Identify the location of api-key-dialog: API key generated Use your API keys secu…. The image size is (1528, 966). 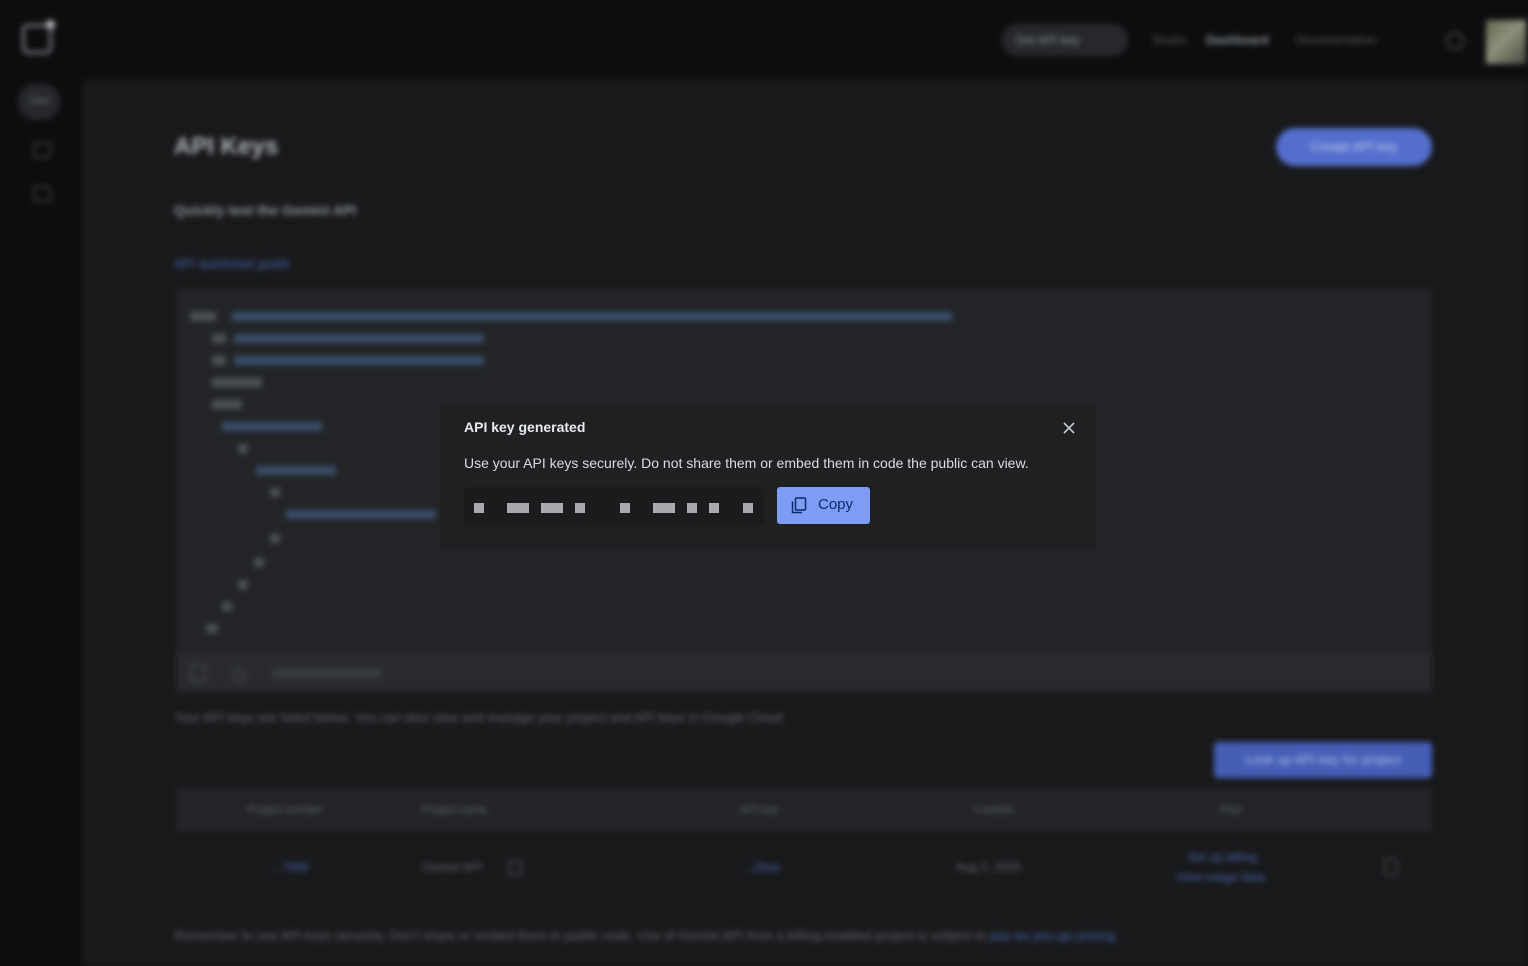
(768, 477).